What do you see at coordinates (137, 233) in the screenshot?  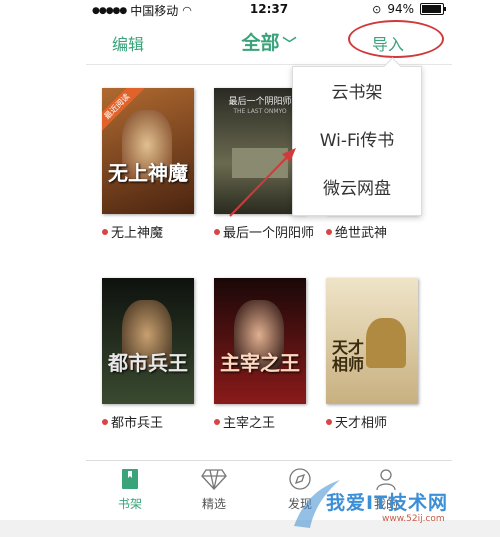 I see `book-title: 无上神魔` at bounding box center [137, 233].